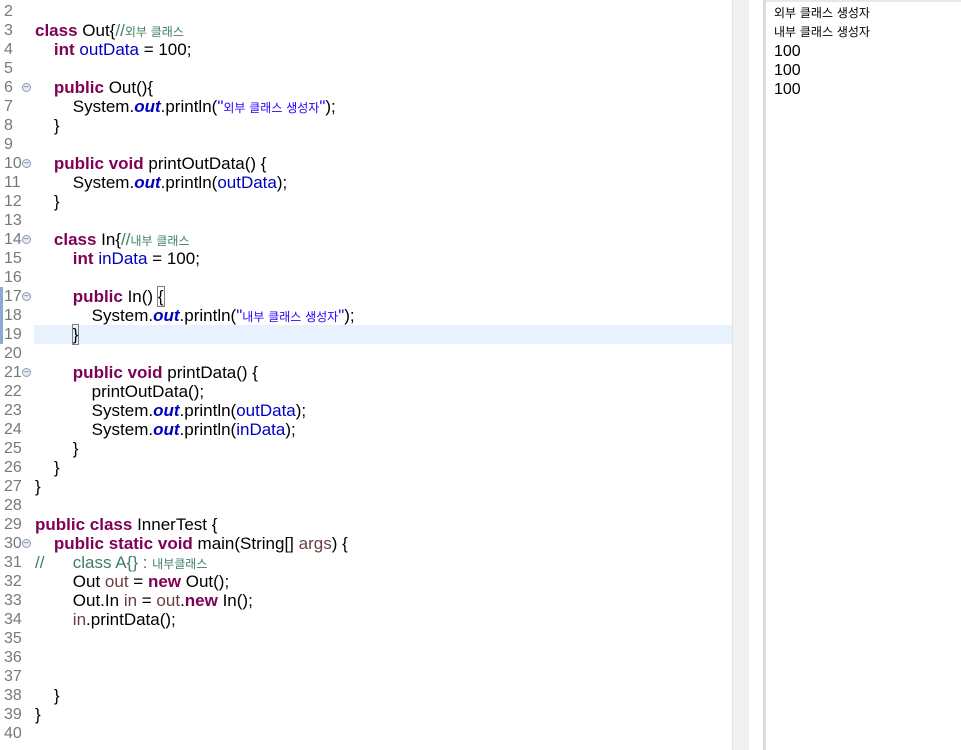  I want to click on code-line: 10− public void printOutData() {, so click(366, 163).